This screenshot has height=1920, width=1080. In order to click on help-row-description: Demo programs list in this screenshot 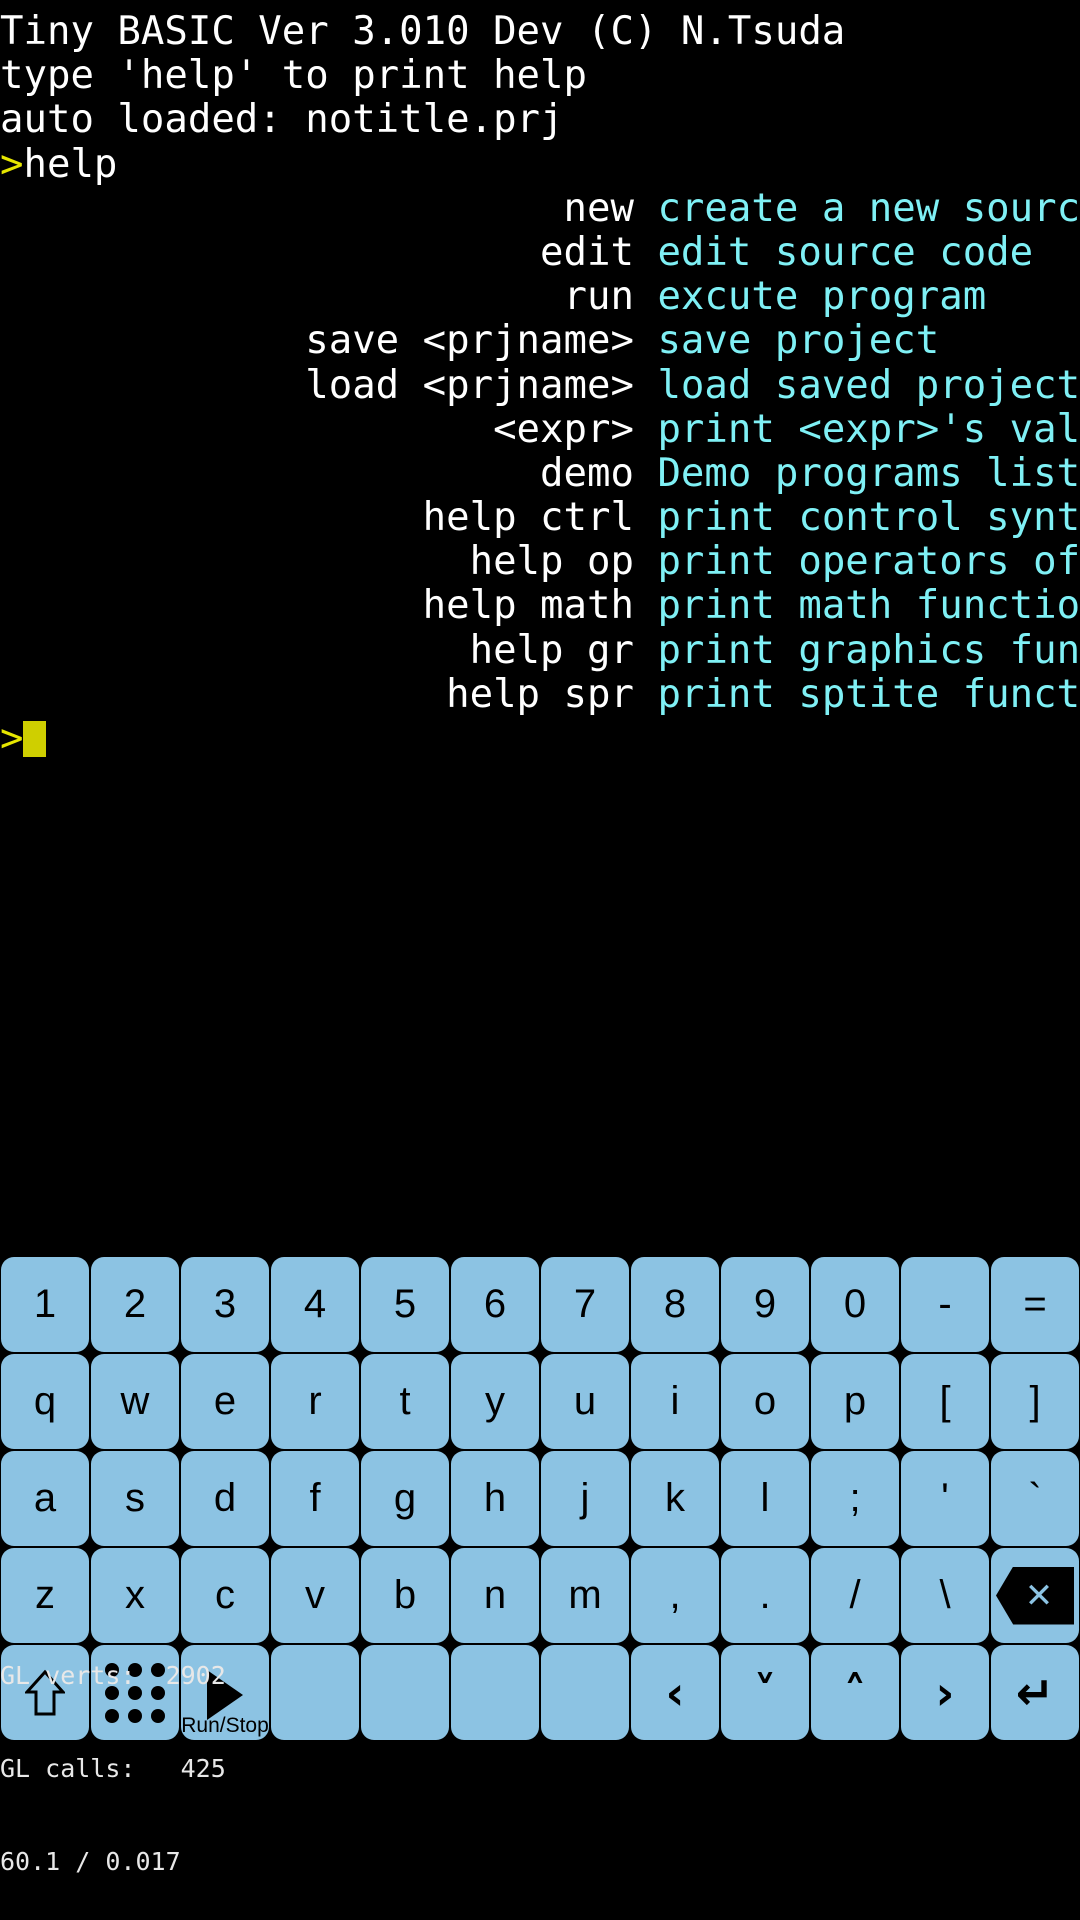, I will do `click(868, 473)`.